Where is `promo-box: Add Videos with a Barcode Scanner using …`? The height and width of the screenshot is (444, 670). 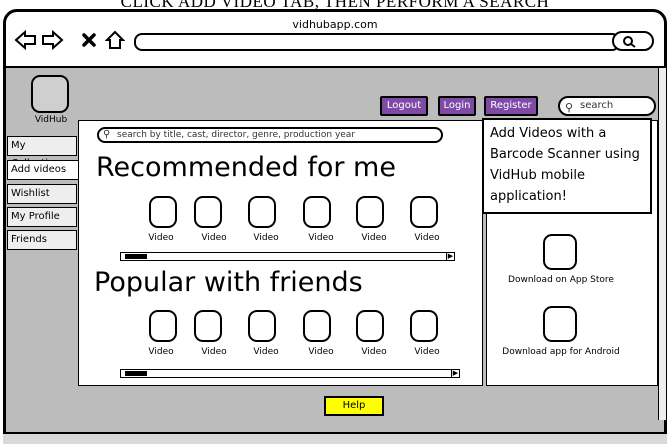
promo-box: Add Videos with a Barcode Scanner using … is located at coordinates (567, 166).